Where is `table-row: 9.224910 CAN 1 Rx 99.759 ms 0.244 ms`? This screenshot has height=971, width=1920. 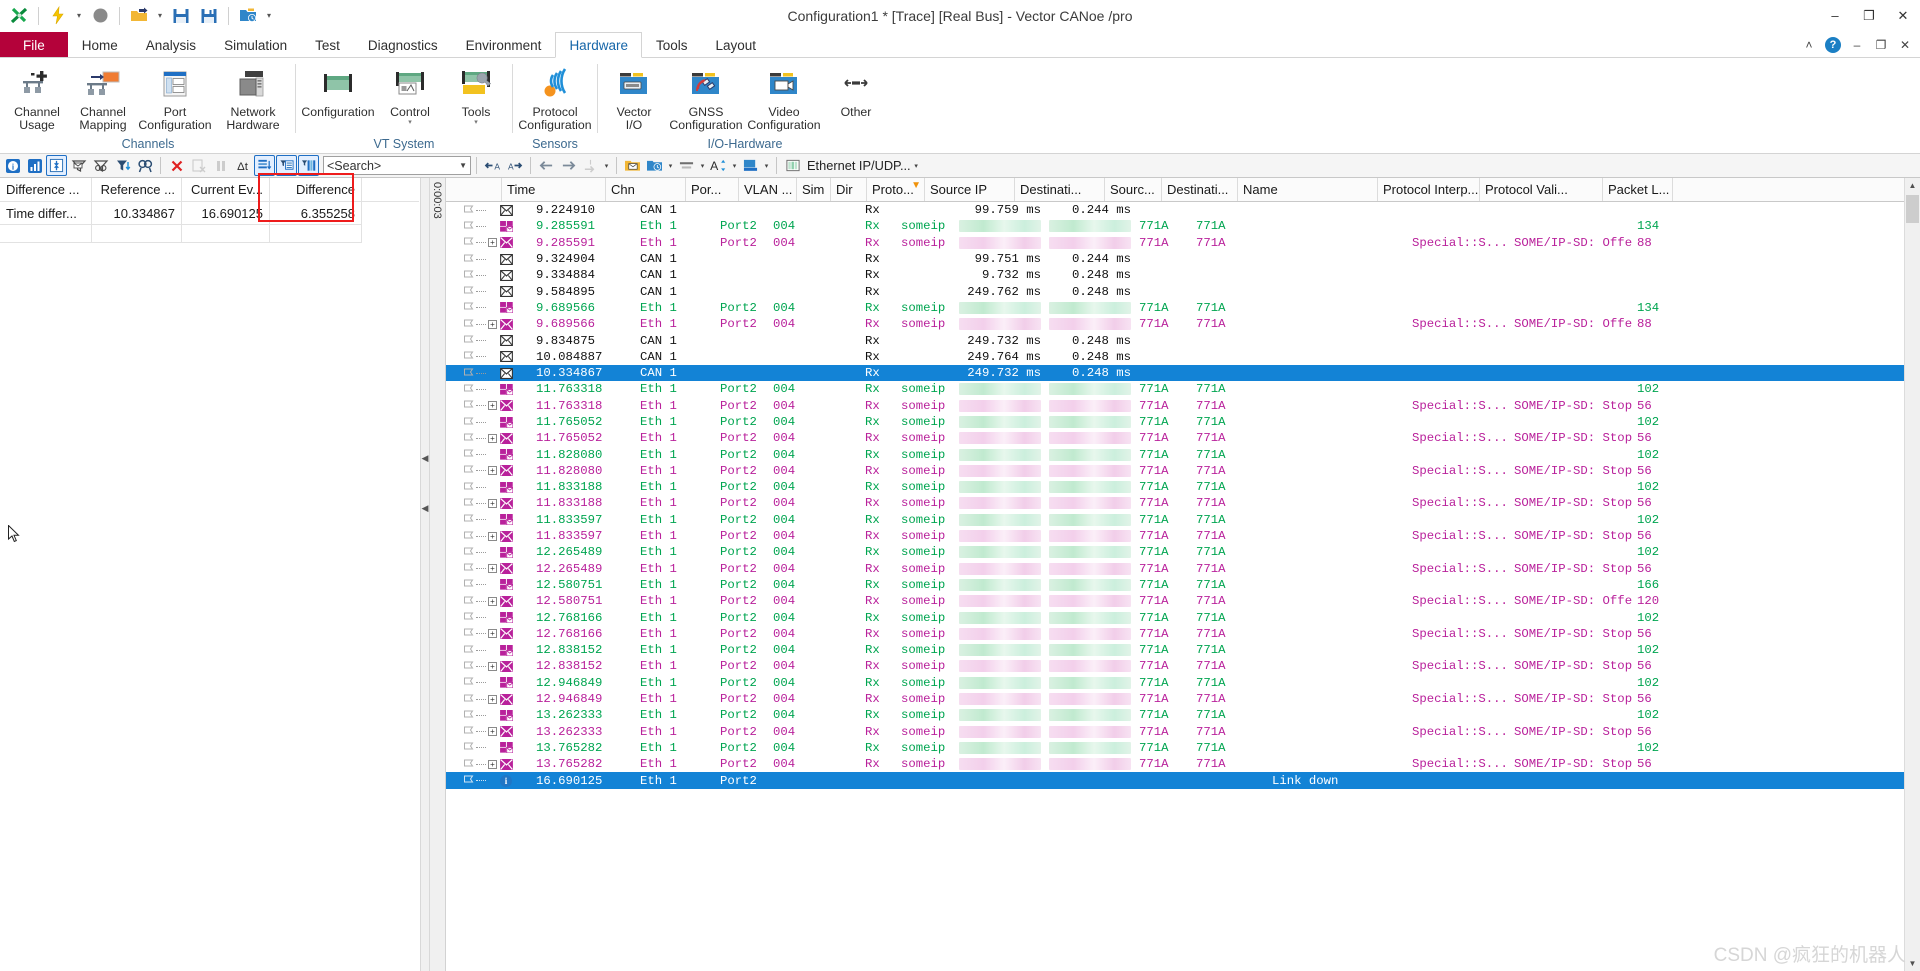
table-row: 9.224910 CAN 1 Rx 99.759 ms 0.244 ms is located at coordinates (1183, 210).